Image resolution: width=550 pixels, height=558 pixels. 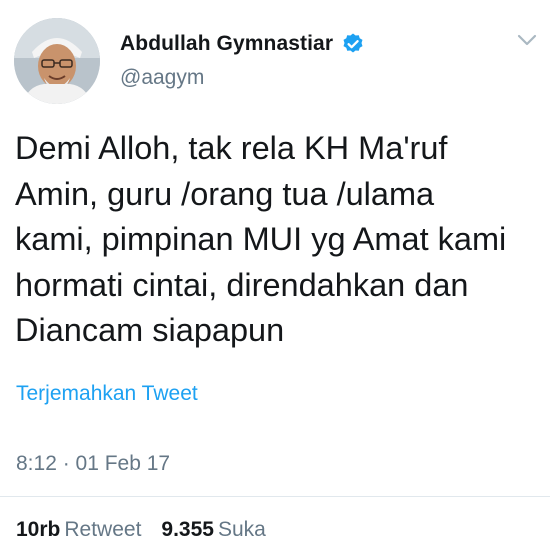 What do you see at coordinates (93, 464) in the screenshot?
I see `tweet-timestamp: 8:12 · 01 Feb 17` at bounding box center [93, 464].